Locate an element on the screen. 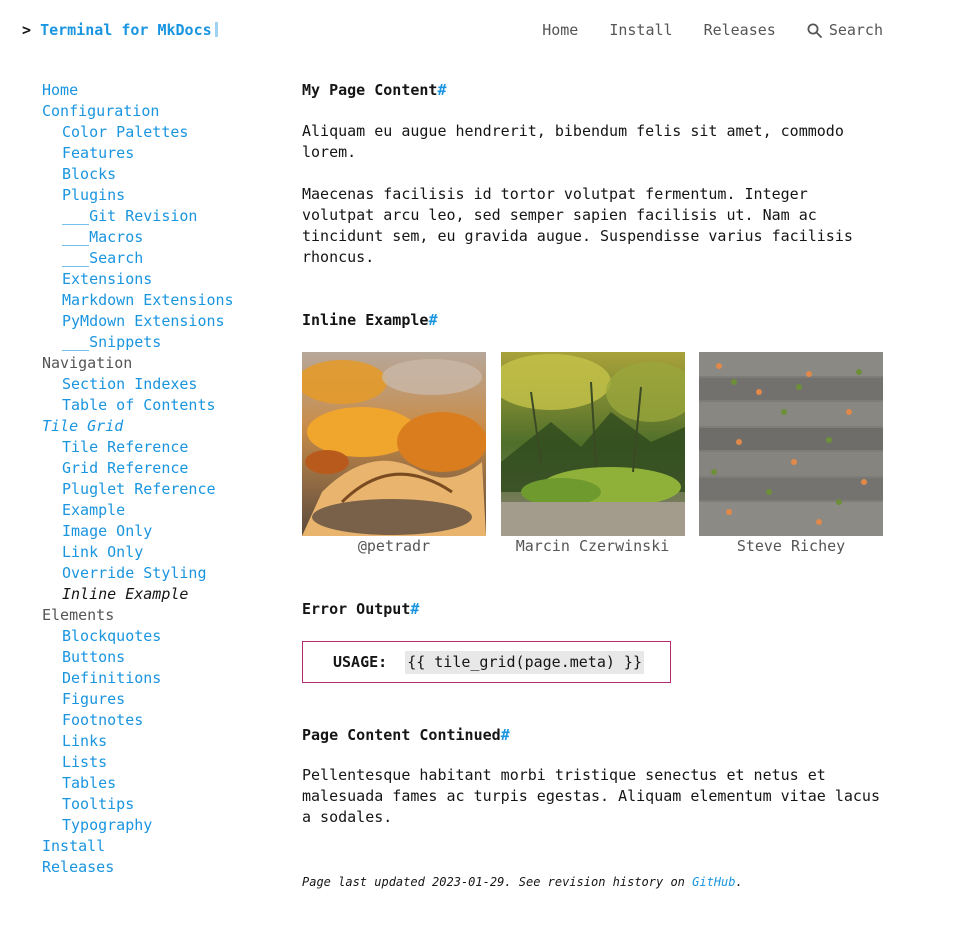 The width and height of the screenshot is (956, 935). sidebar-row: Example is located at coordinates (162, 510).